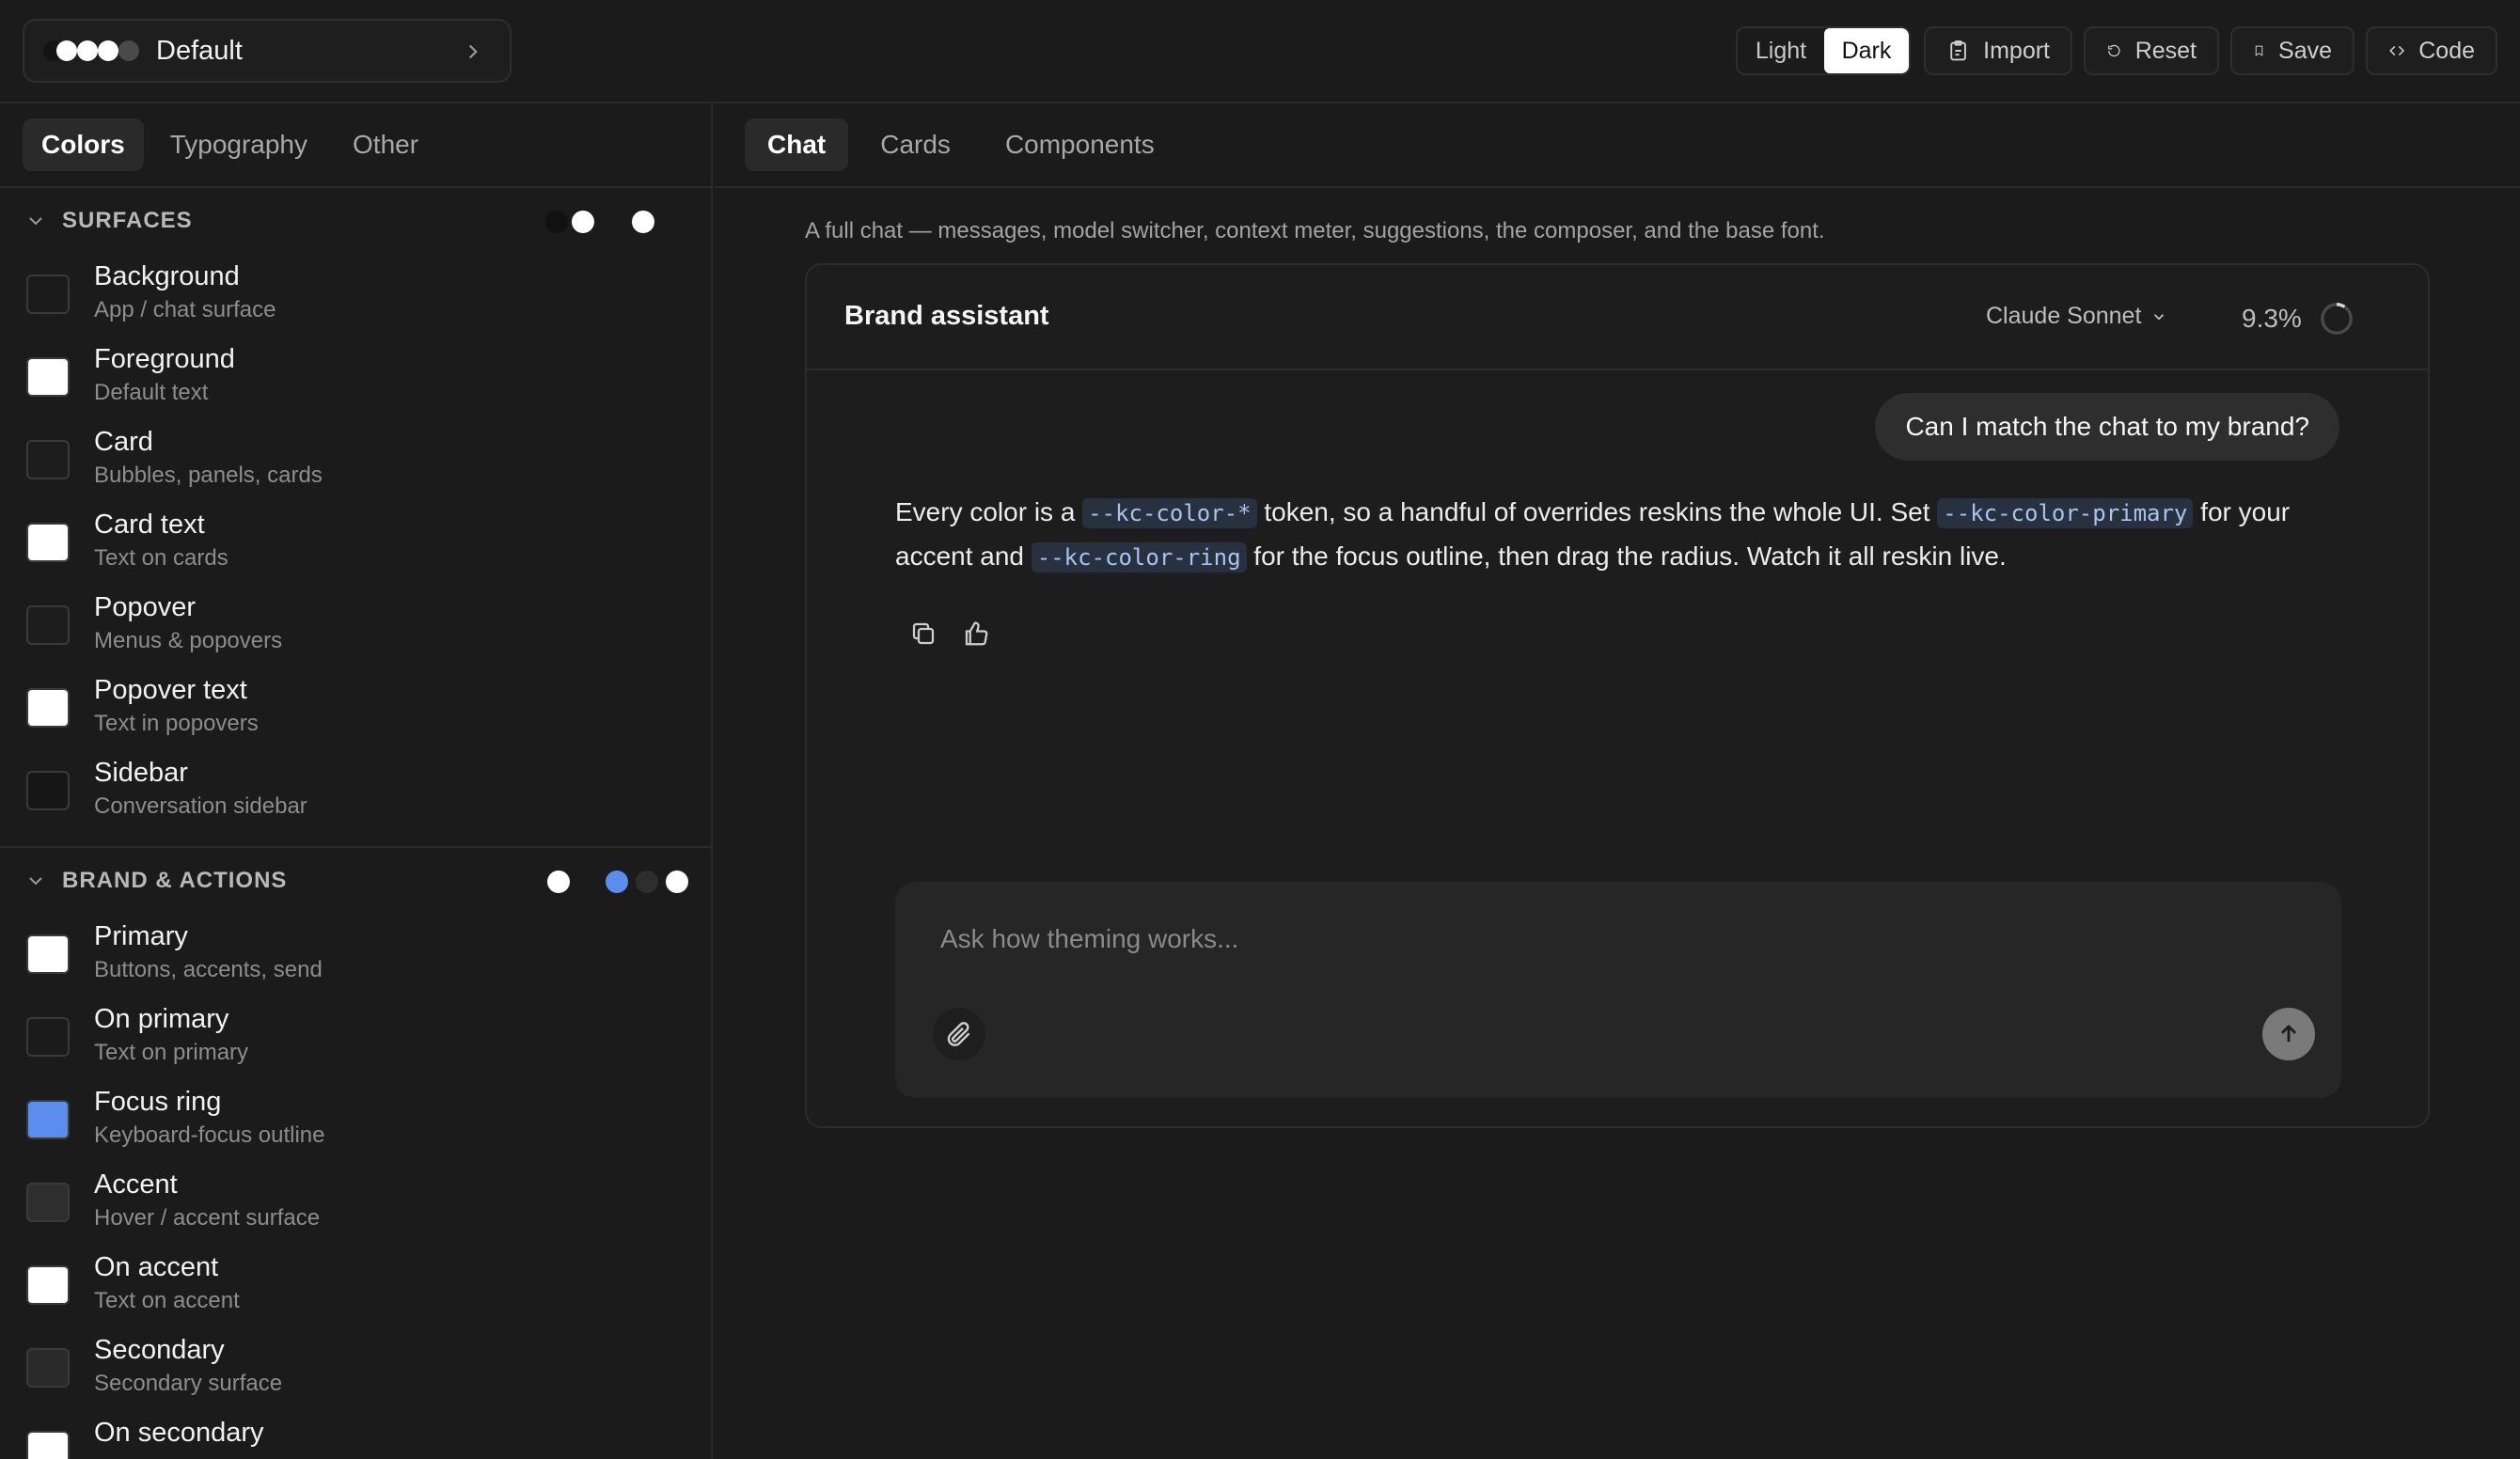 Image resolution: width=2520 pixels, height=1459 pixels. I want to click on theme-name: Default, so click(199, 50).